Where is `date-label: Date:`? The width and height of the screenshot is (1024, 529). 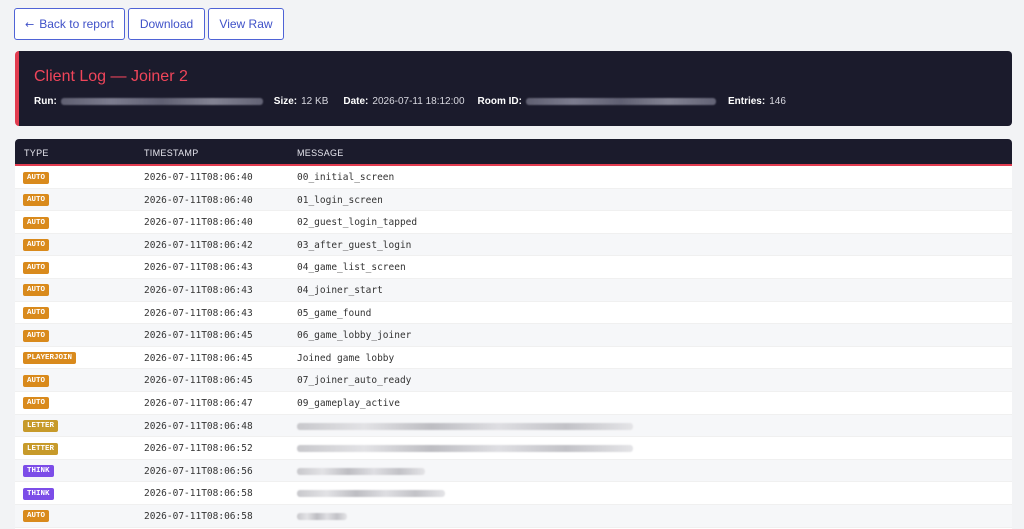
date-label: Date: is located at coordinates (356, 101).